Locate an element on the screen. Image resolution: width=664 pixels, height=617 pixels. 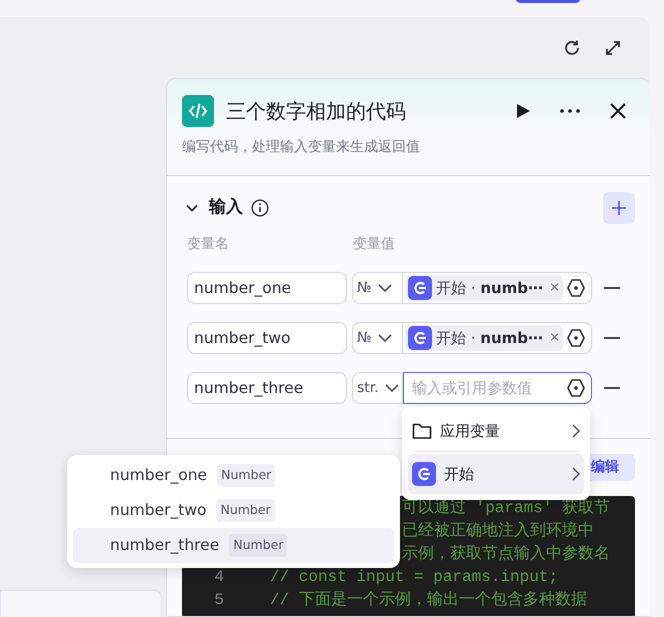
add-button is located at coordinates (619, 208).